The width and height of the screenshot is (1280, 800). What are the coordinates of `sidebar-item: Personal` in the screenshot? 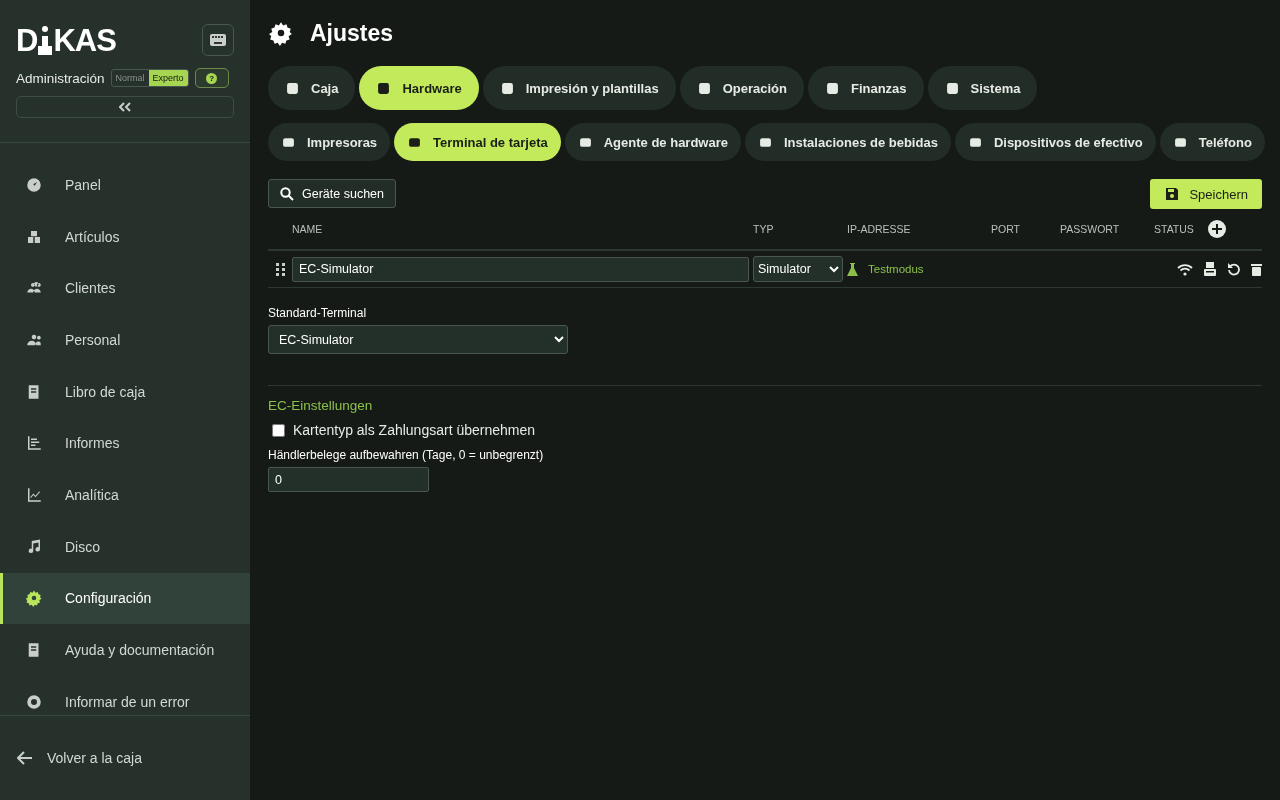 It's located at (125, 340).